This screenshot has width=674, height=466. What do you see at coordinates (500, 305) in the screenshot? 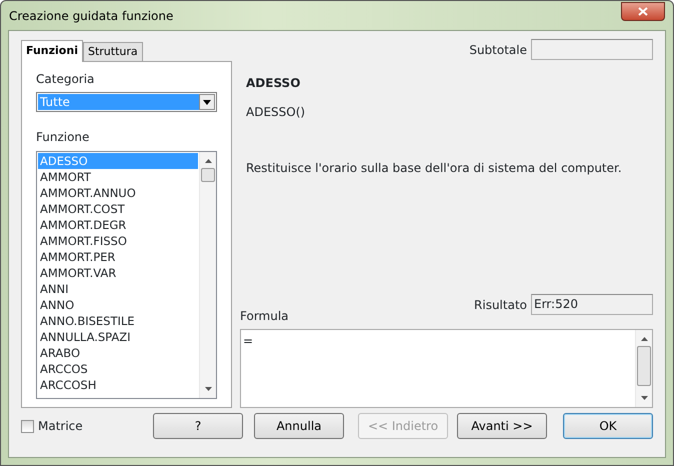
I see `result-label: Risultato` at bounding box center [500, 305].